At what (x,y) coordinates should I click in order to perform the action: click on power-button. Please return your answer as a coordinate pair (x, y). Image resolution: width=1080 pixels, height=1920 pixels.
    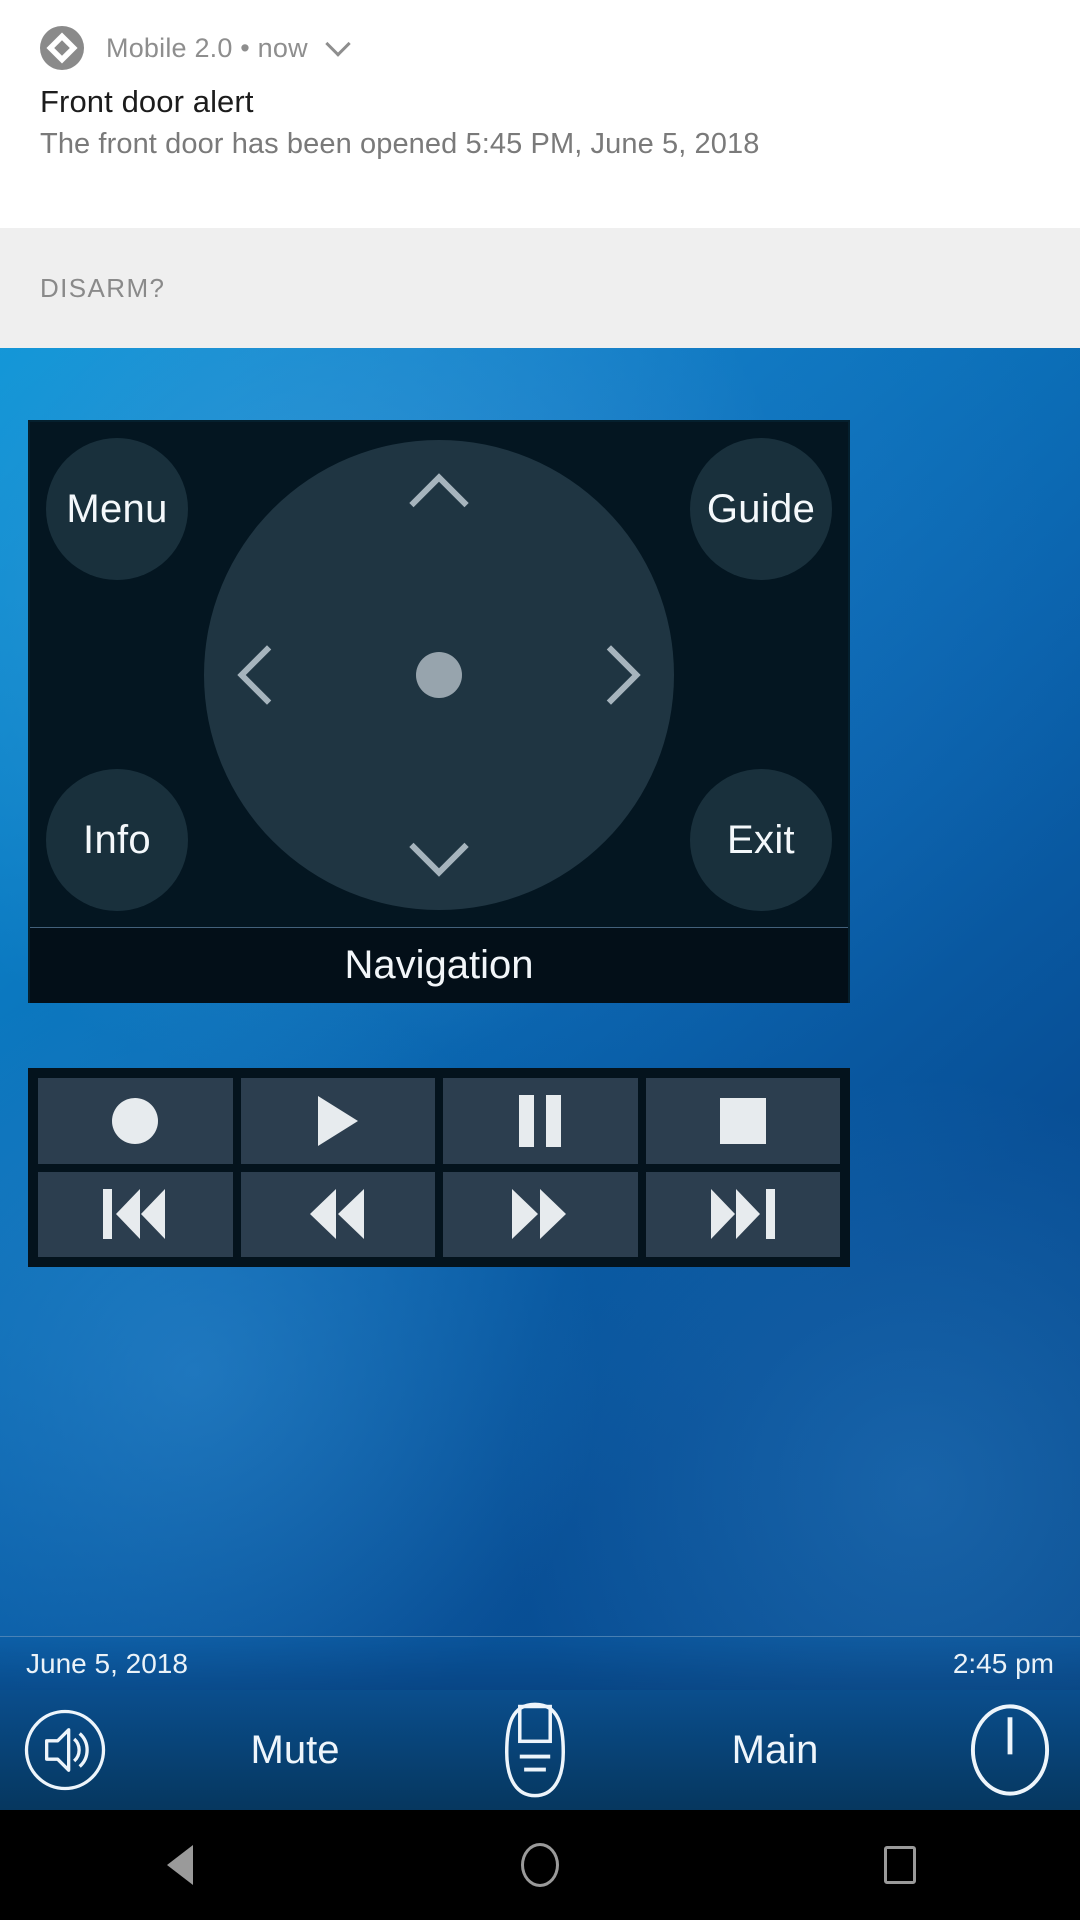
    Looking at the image, I should click on (1010, 1750).